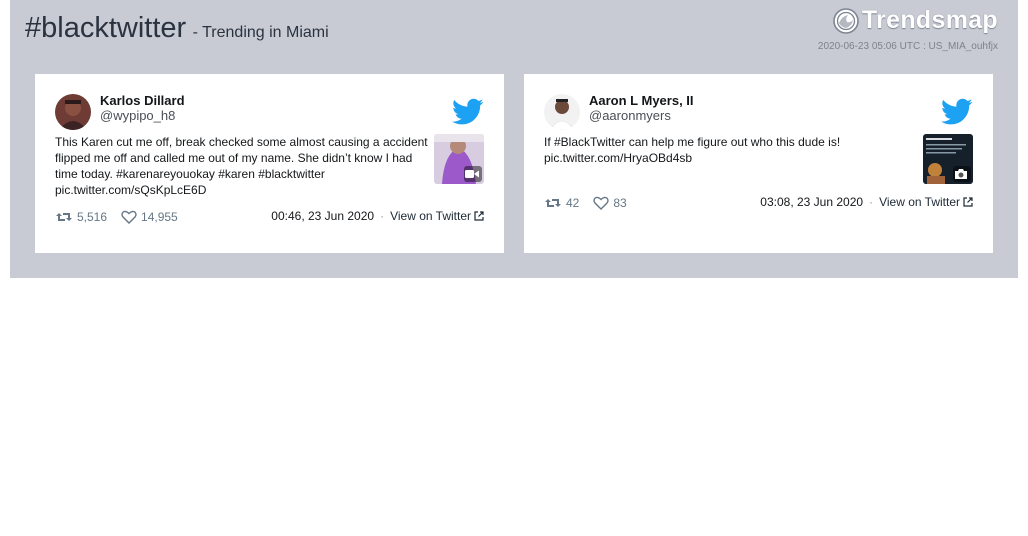 The height and width of the screenshot is (536, 1028). I want to click on trending-location: - Trending in Miami, so click(260, 32).